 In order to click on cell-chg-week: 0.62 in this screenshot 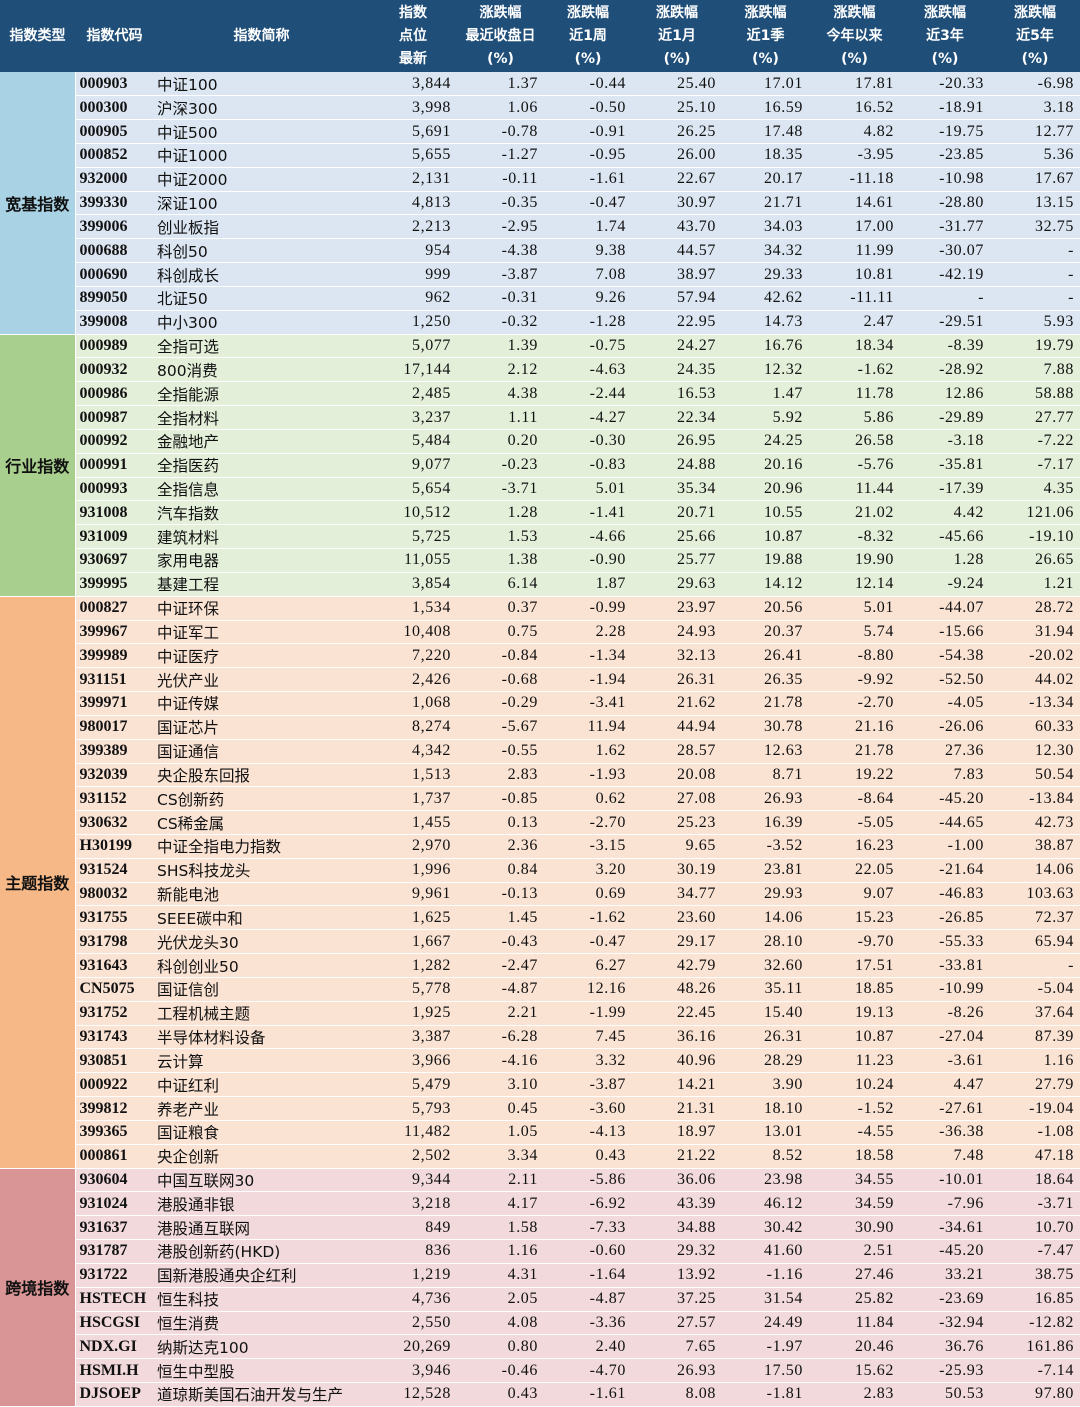, I will do `click(588, 799)`.